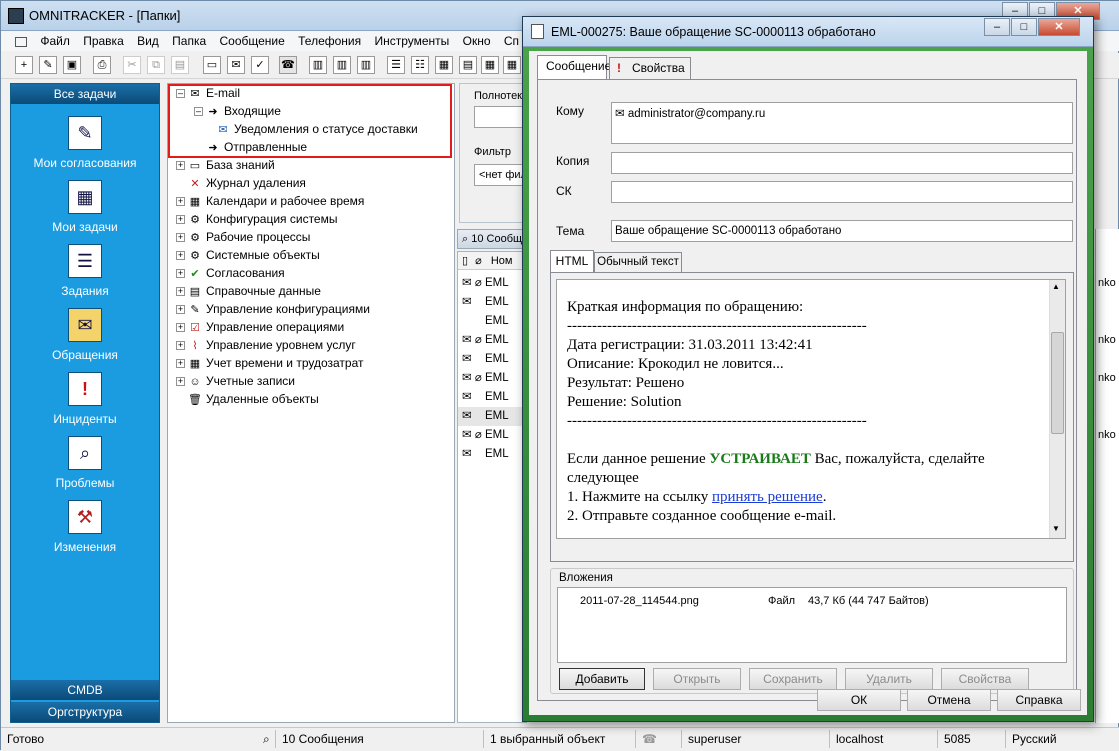 The width and height of the screenshot is (1119, 751). I want to click on tree-node-time-tracking: + ▦ Учет времени и трудозатрат, so click(270, 363).